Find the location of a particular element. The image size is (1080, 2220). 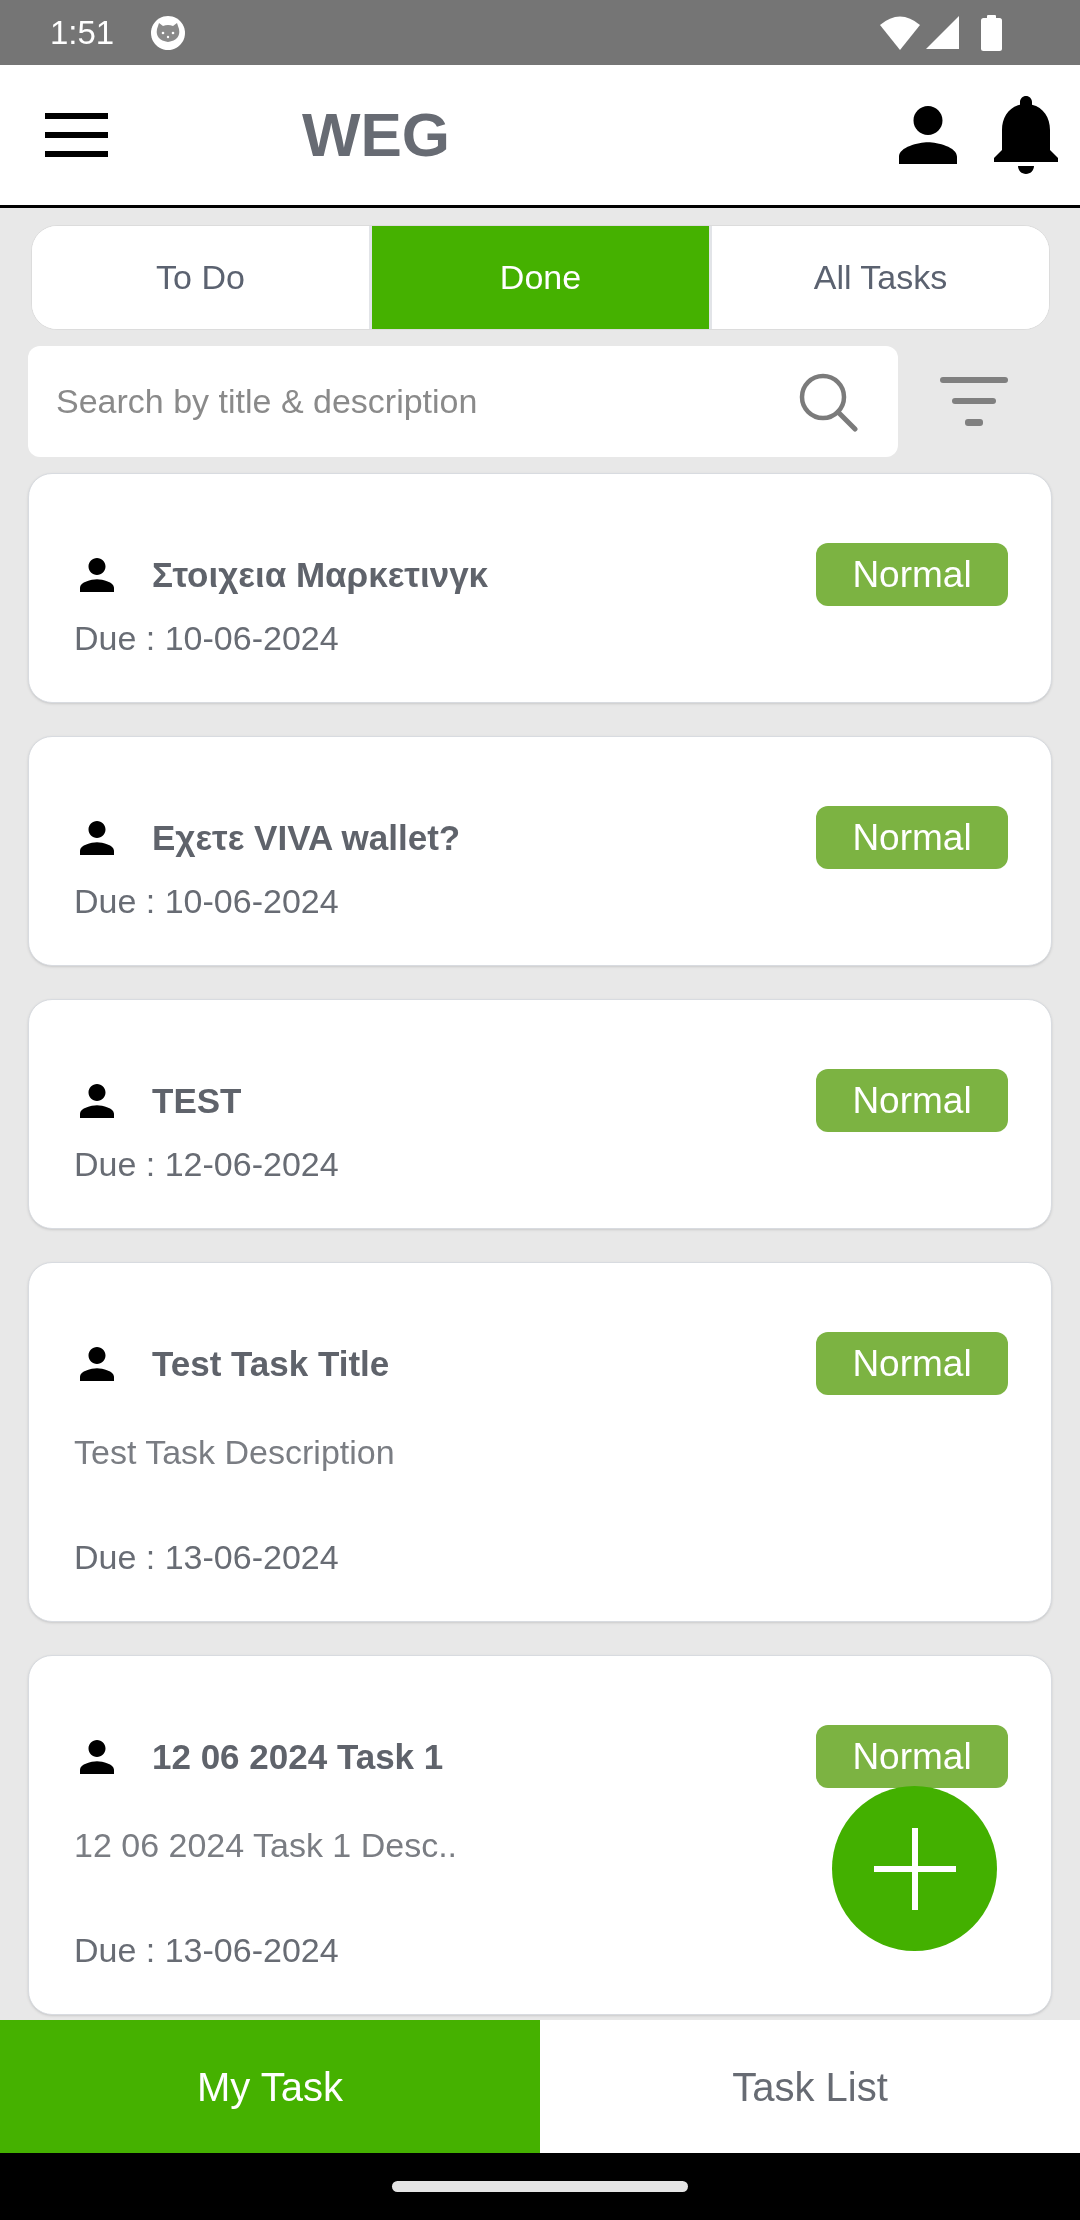

signal-icon is located at coordinates (942, 32).